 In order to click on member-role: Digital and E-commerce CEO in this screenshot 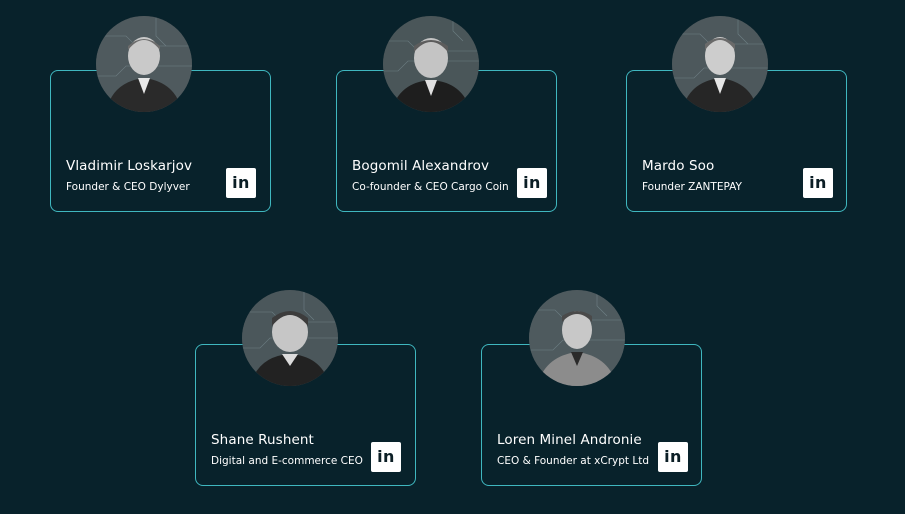, I will do `click(287, 461)`.